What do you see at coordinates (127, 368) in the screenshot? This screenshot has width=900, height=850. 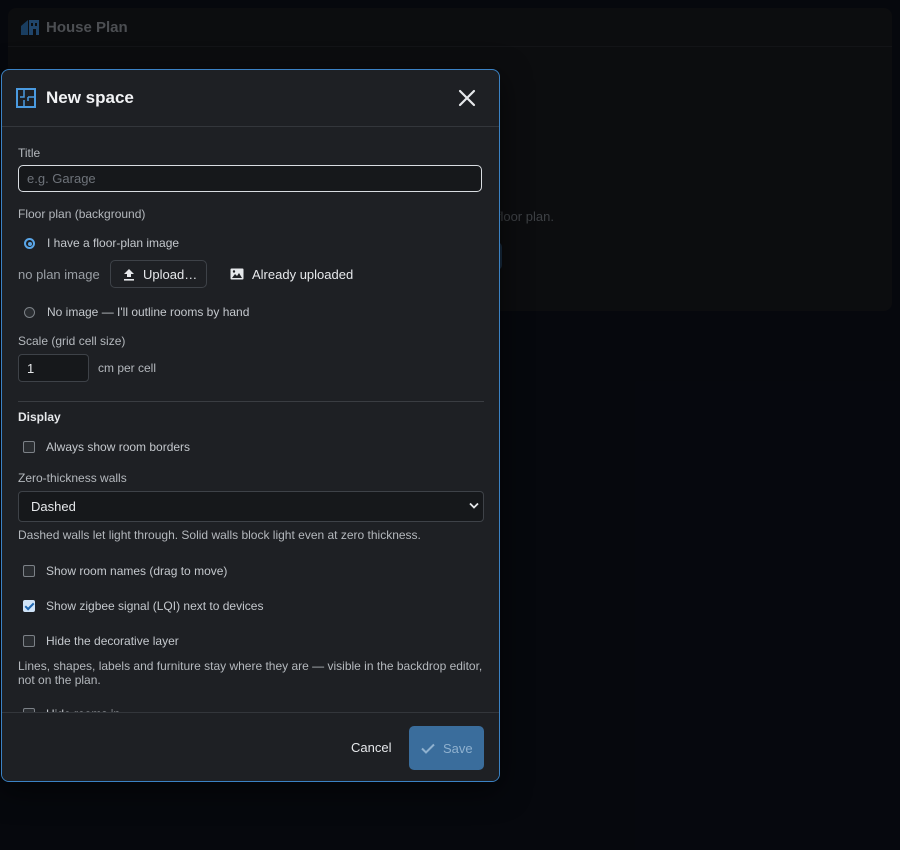 I see `scale-unit: cm per cell` at bounding box center [127, 368].